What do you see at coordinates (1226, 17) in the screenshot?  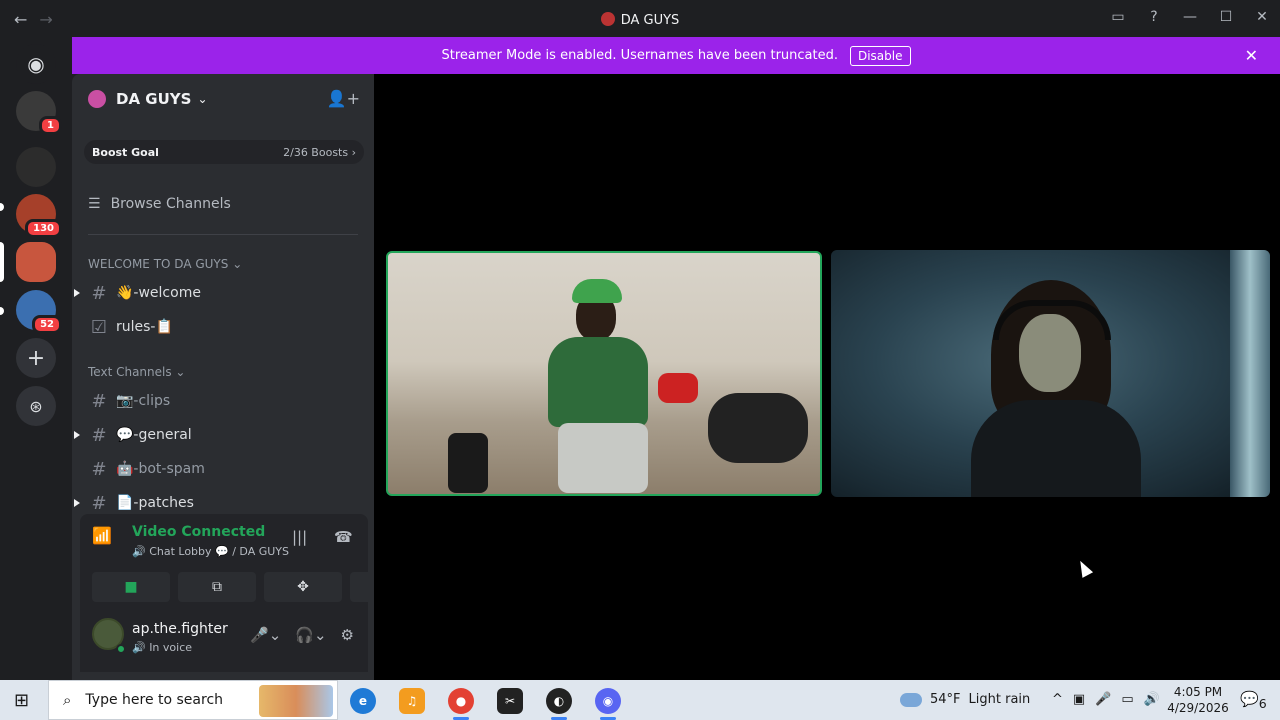 I see `maximize-button: ☐` at bounding box center [1226, 17].